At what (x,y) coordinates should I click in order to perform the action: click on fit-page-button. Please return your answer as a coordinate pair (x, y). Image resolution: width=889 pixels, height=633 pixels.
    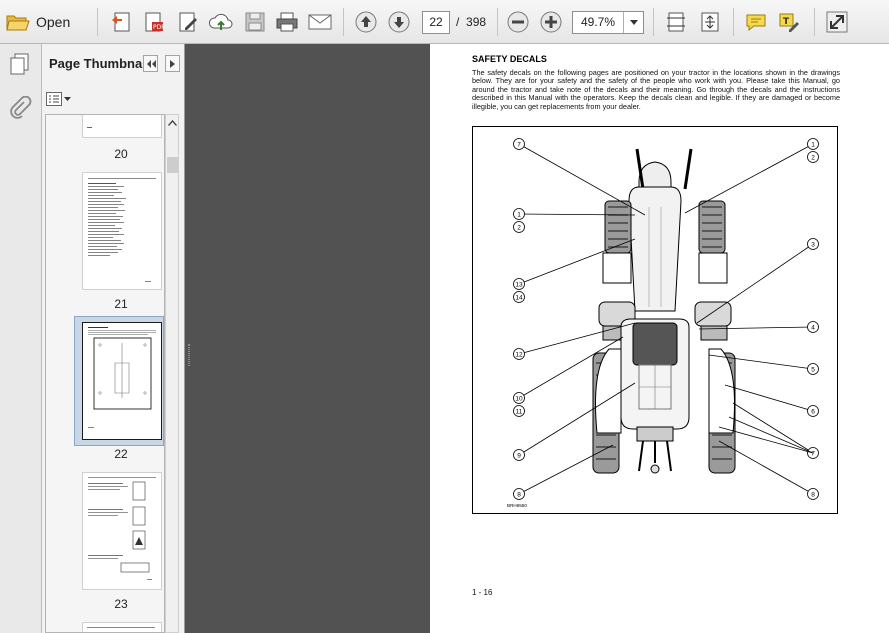
    Looking at the image, I should click on (710, 22).